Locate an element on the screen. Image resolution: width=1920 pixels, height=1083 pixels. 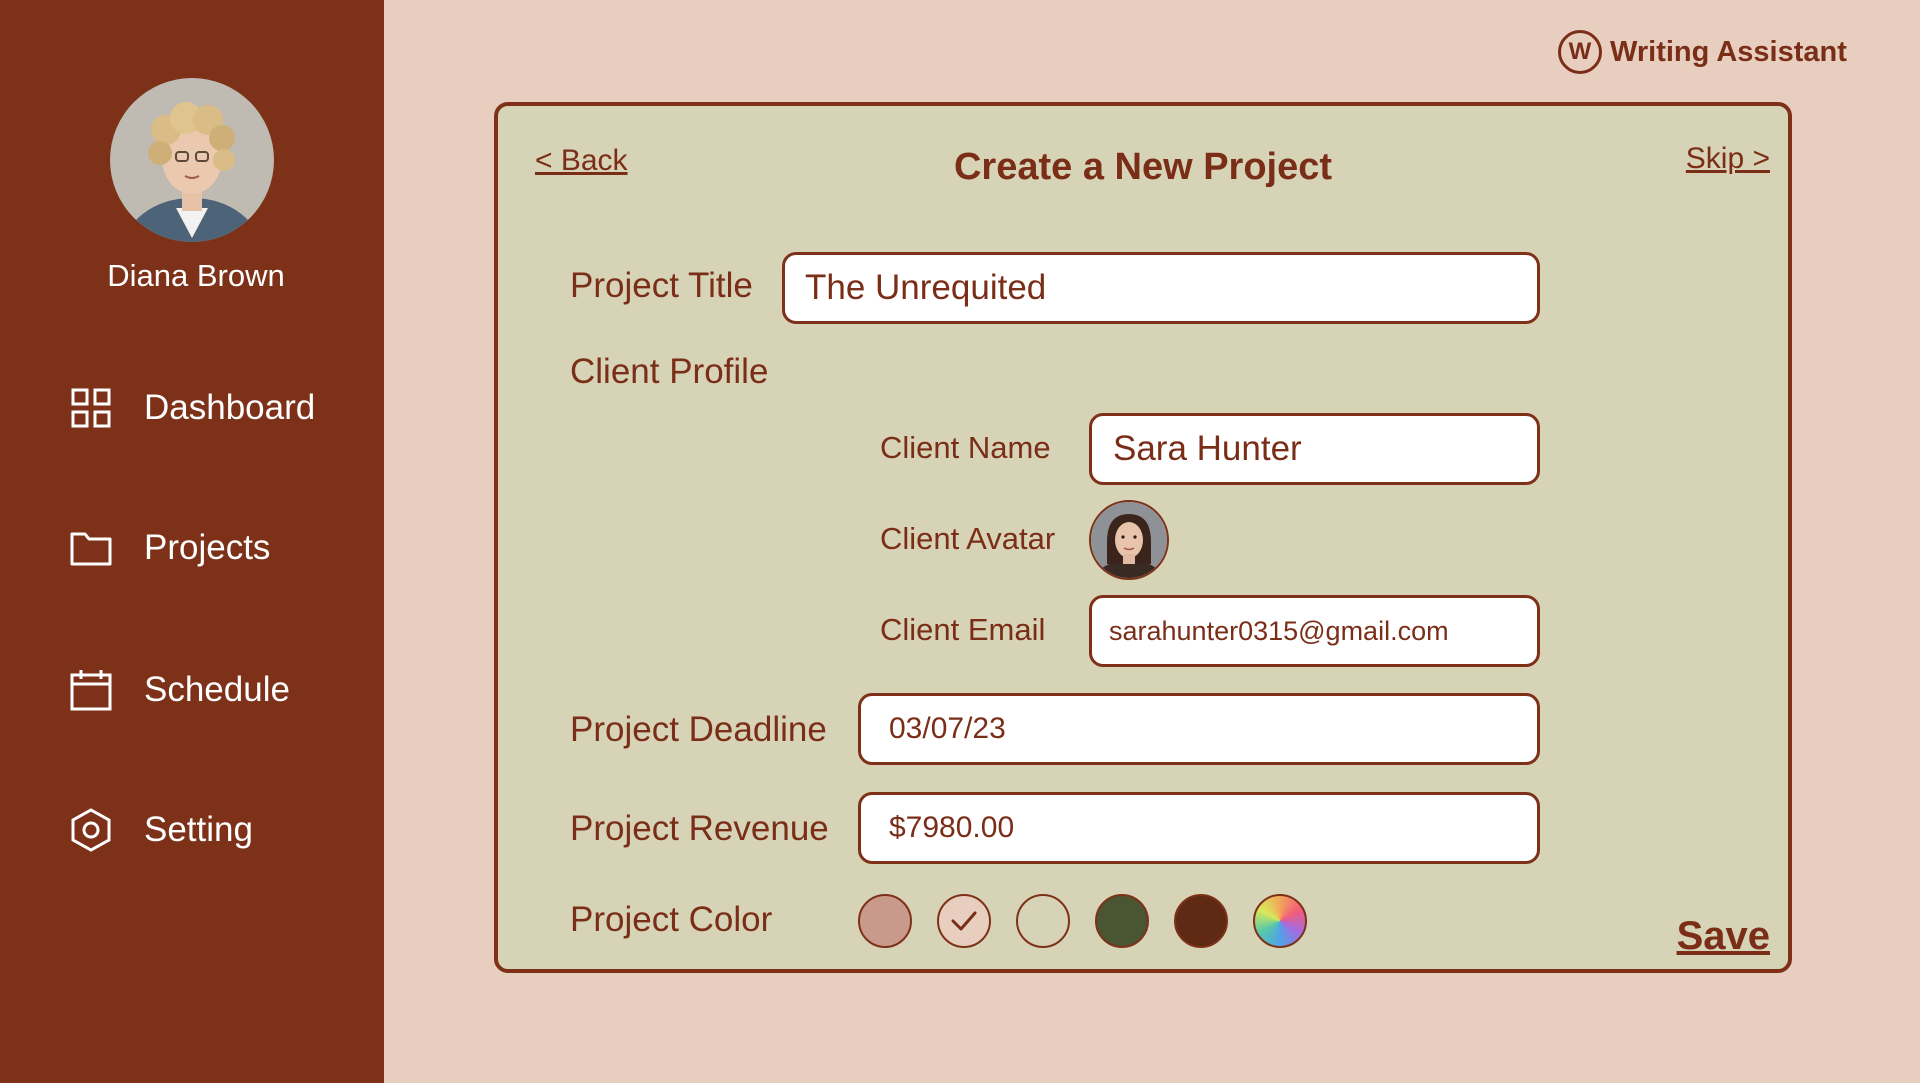
client-avatar is located at coordinates (1129, 540).